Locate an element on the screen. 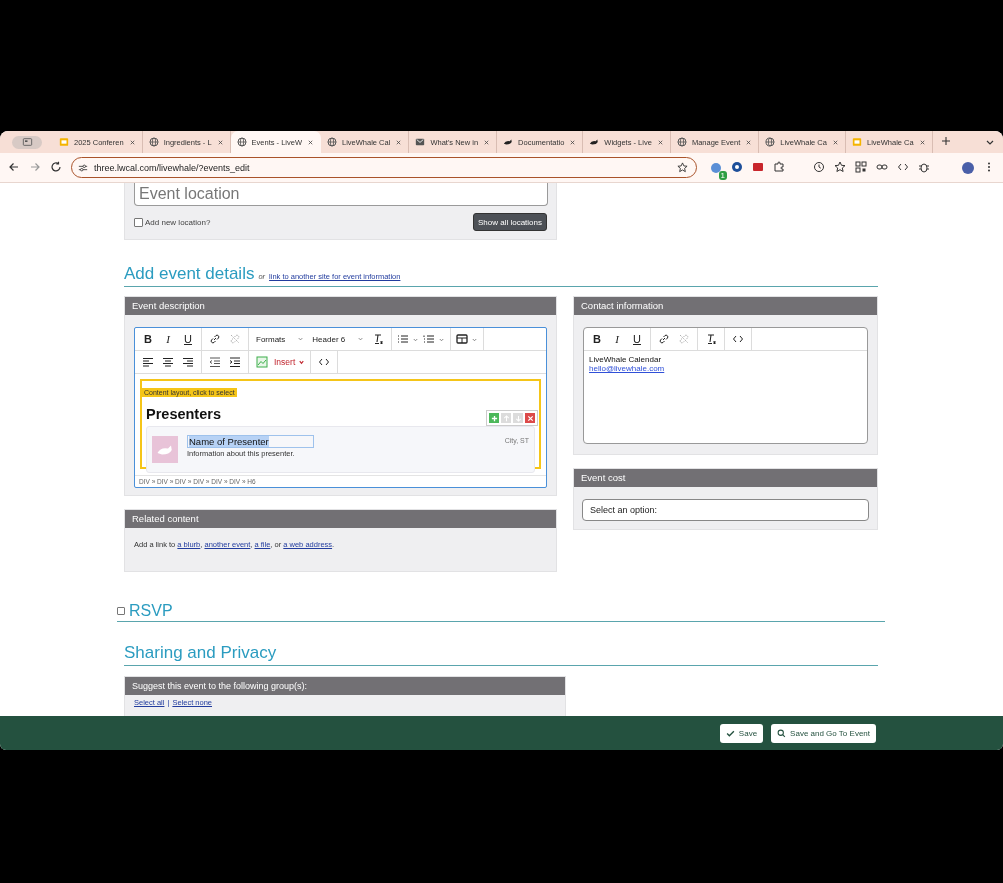  url-text: three.lwcal.com/livewhale/?events_edit is located at coordinates (172, 167).